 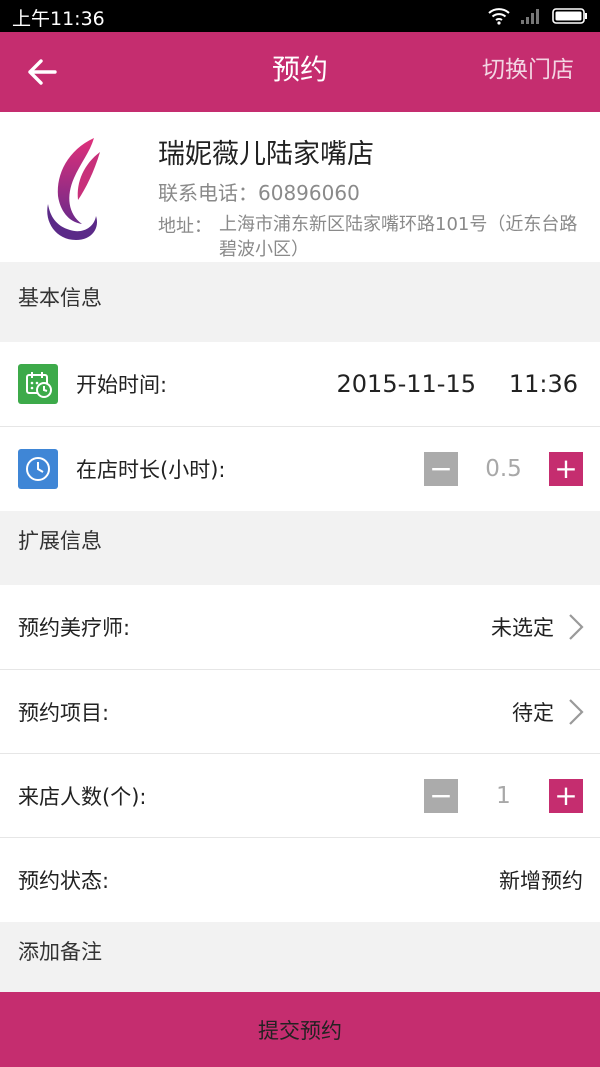 I want to click on duration-stepper: − 0.5 +, so click(x=503, y=469).